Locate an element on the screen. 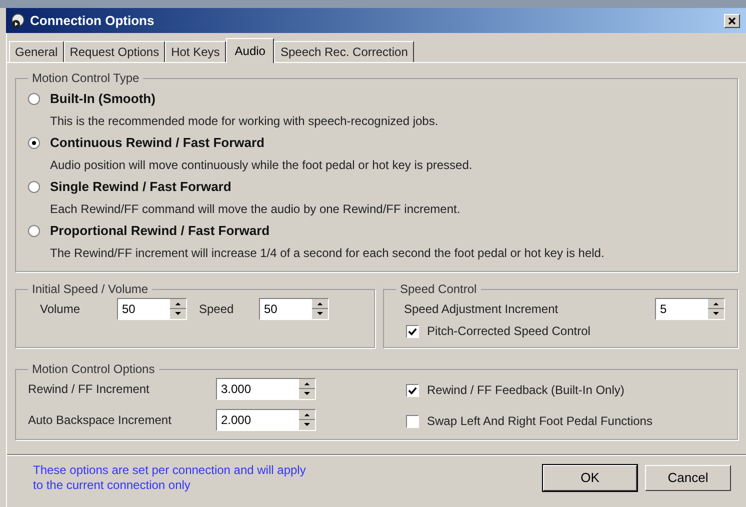 The height and width of the screenshot is (507, 746). group-title: Speed Control is located at coordinates (438, 289).